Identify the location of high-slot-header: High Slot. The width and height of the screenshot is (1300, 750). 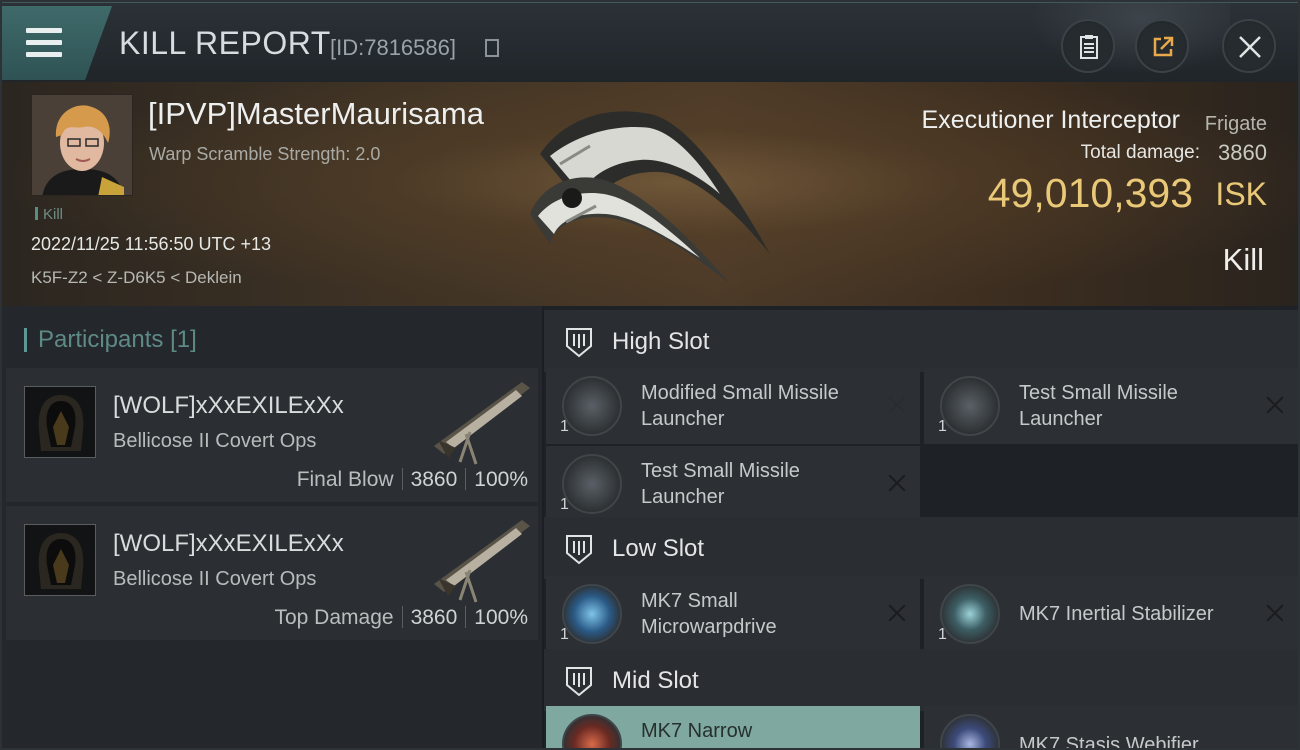
(922, 341).